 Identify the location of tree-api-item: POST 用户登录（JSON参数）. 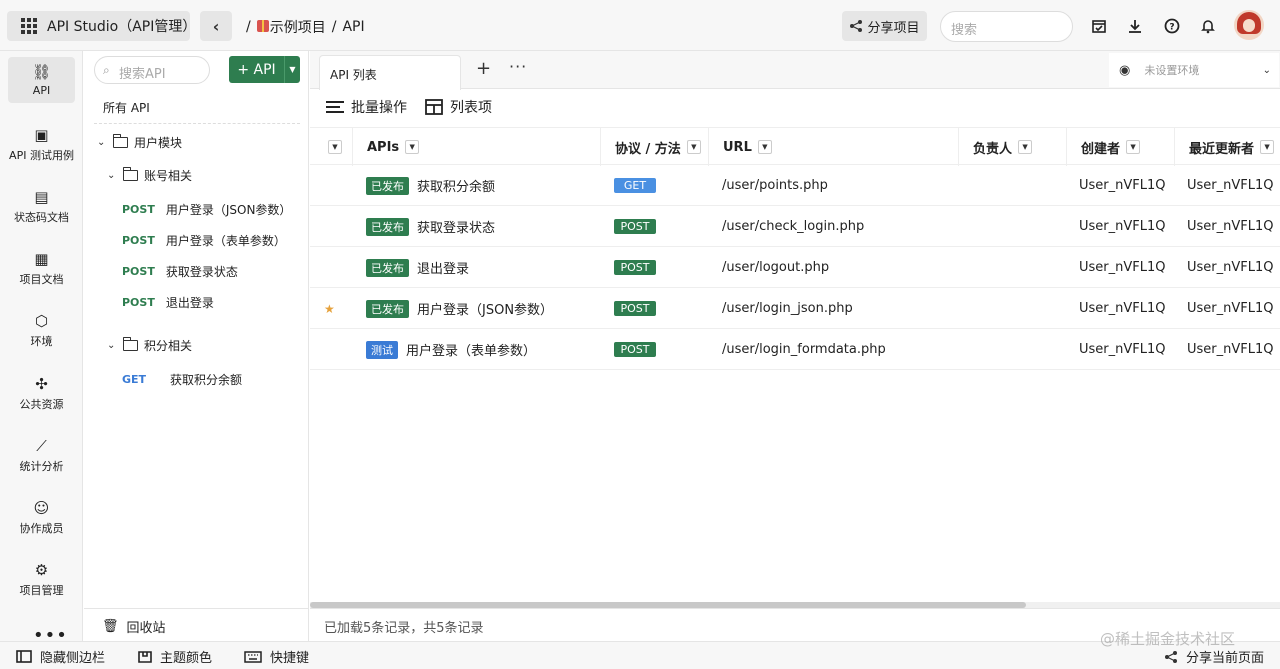
(206, 209).